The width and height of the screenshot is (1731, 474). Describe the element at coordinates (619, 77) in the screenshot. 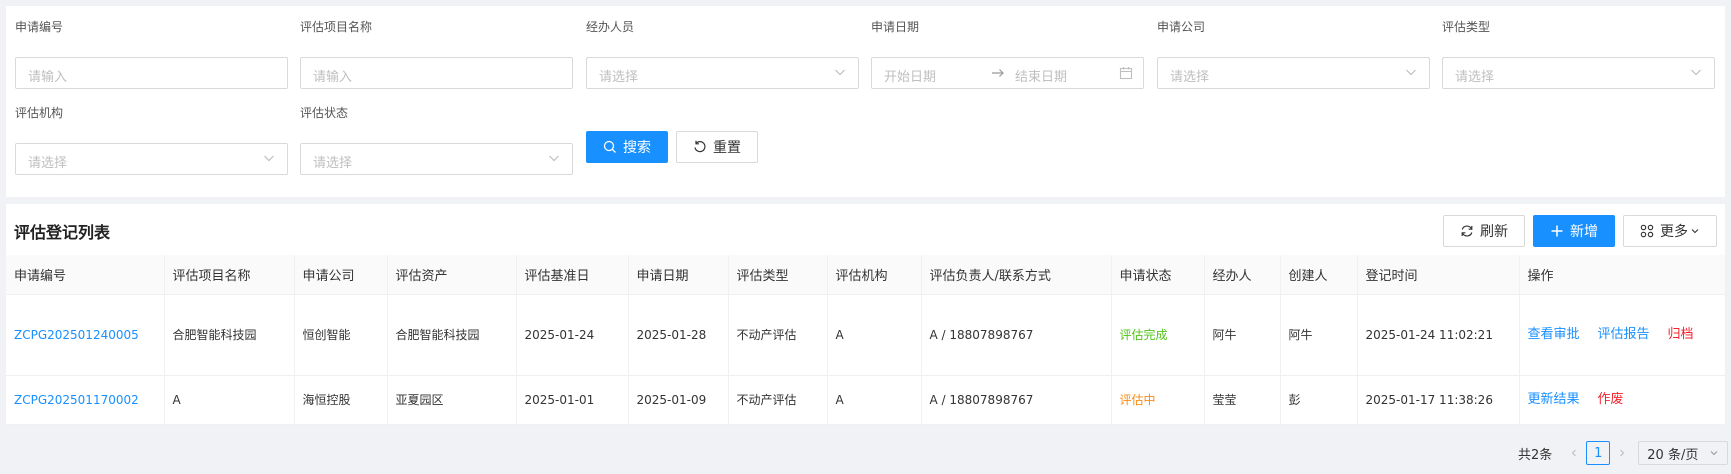

I see `handler-placeholder: 请选择` at that location.